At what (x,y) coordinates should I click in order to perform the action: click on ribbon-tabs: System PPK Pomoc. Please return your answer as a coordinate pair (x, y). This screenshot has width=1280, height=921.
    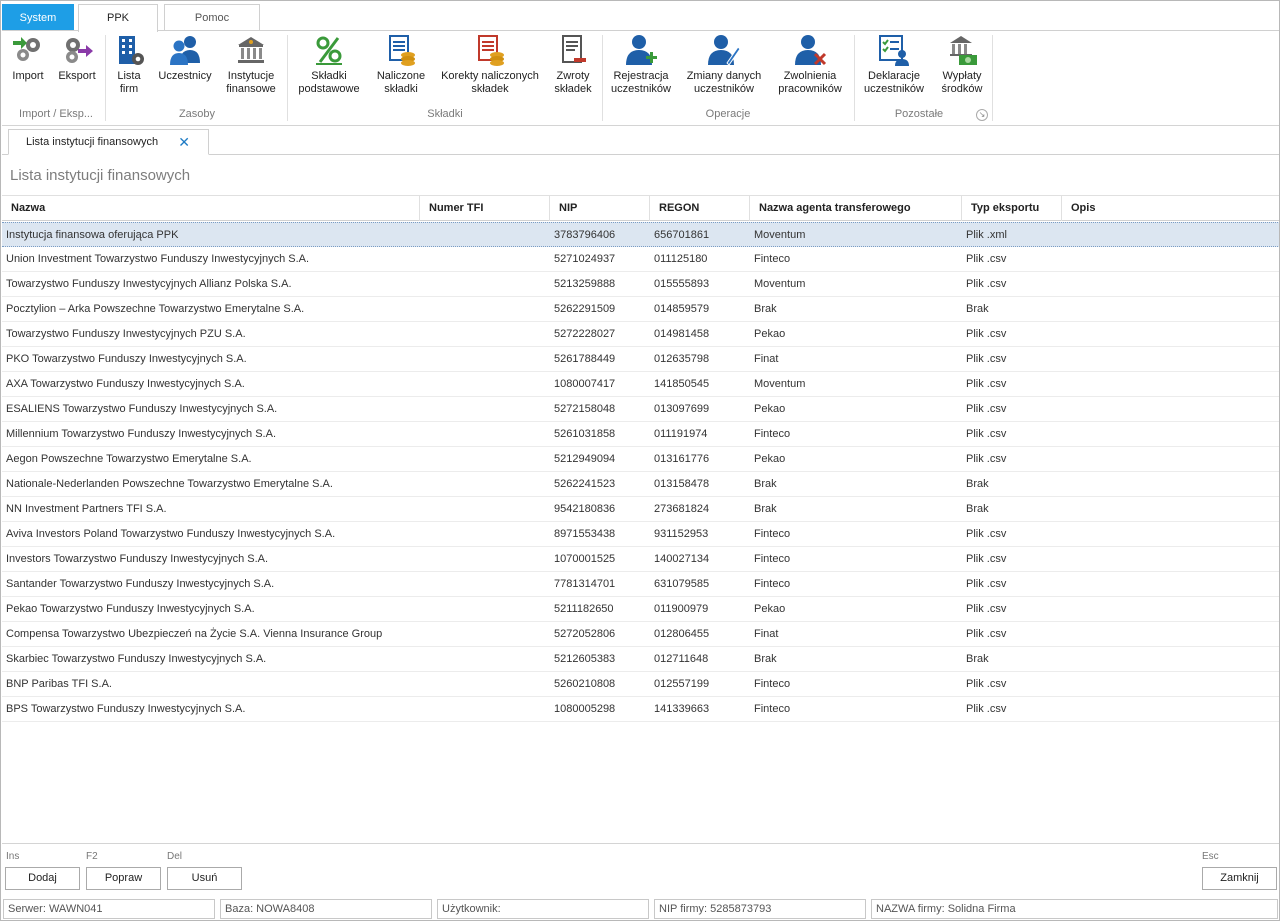
    Looking at the image, I should click on (640, 18).